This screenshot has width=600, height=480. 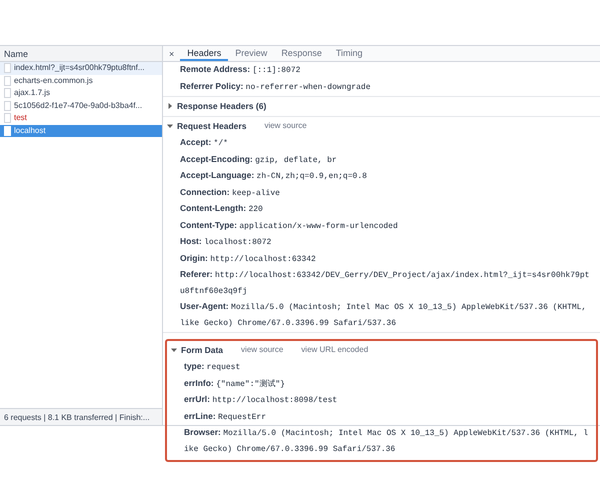 I want to click on header-field: Content-Type: application/x-www-form-urlencoded, so click(x=381, y=226).